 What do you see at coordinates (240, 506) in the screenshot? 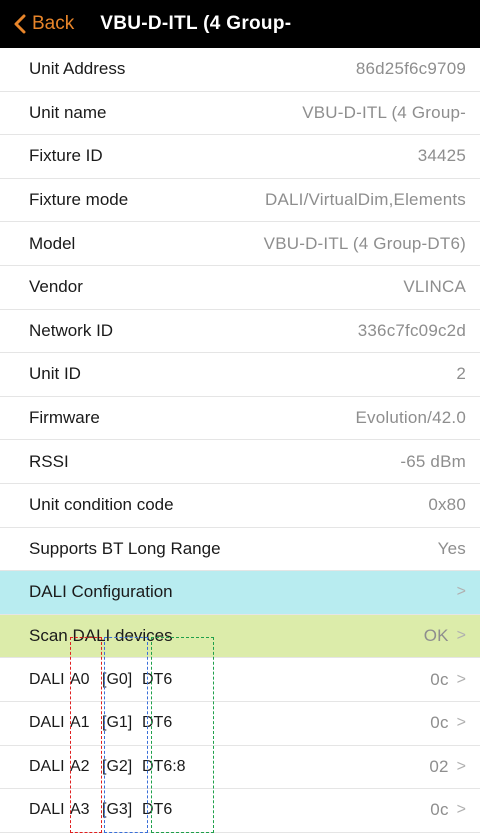
I see `info-row: Unit condition code 0x80` at bounding box center [240, 506].